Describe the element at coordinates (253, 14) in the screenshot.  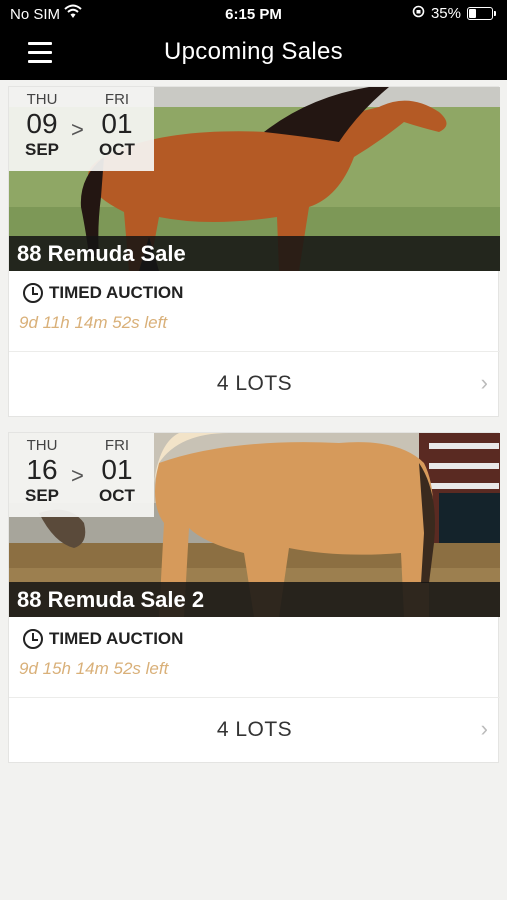
I see `status-bar: No SIM 6:15 PM 35%` at that location.